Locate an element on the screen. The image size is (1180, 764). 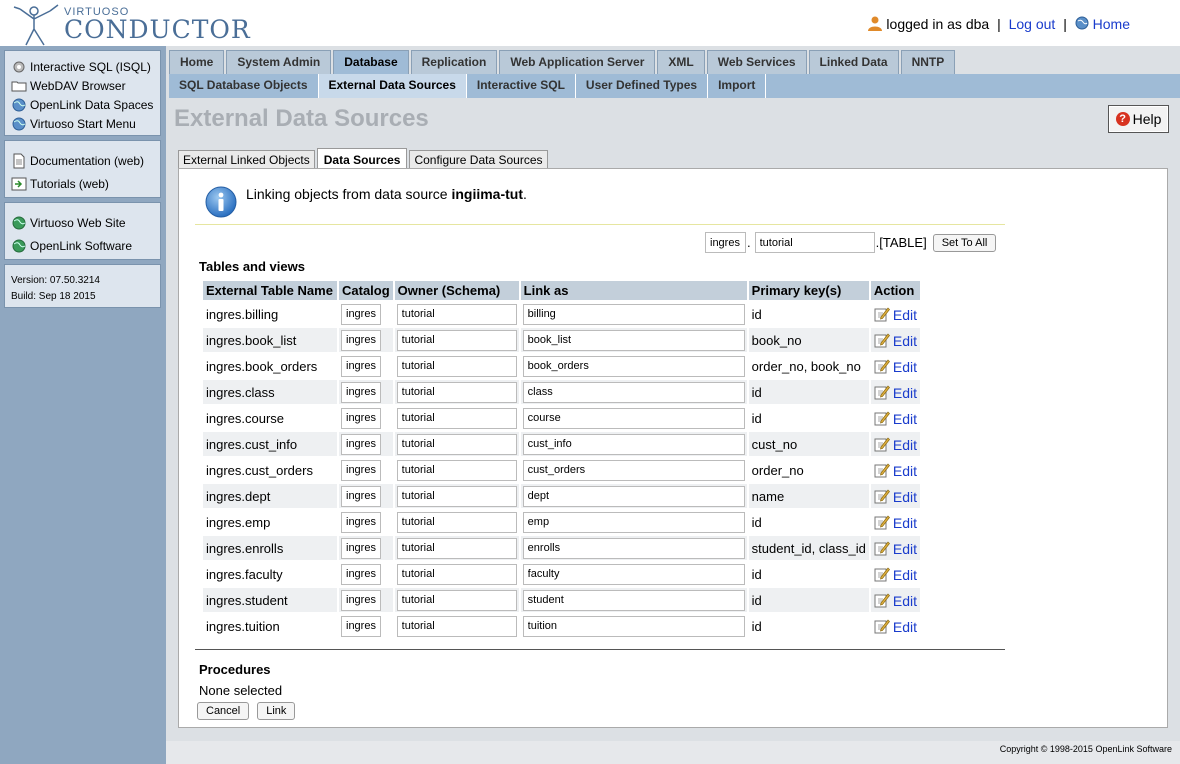
logout-link: Log out is located at coordinates (1032, 24).